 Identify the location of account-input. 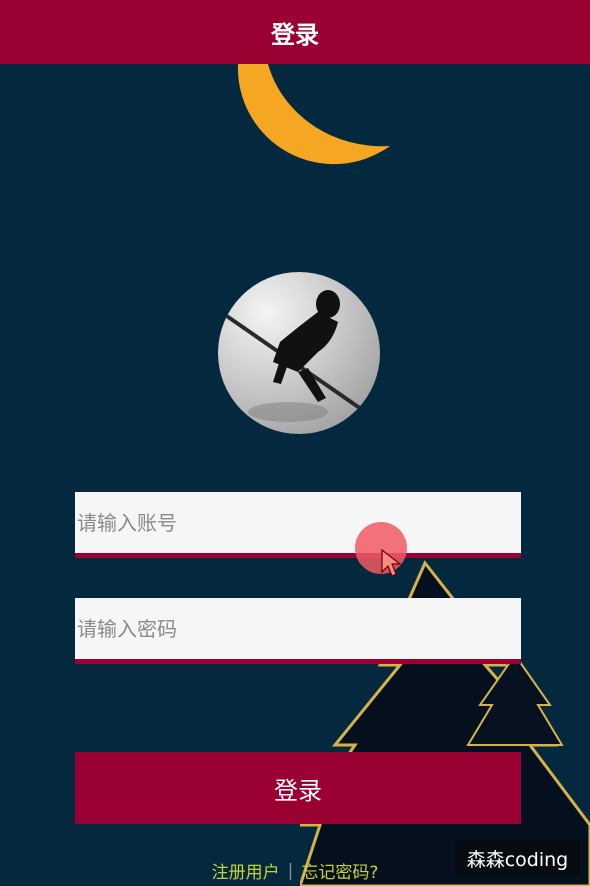
(299, 522).